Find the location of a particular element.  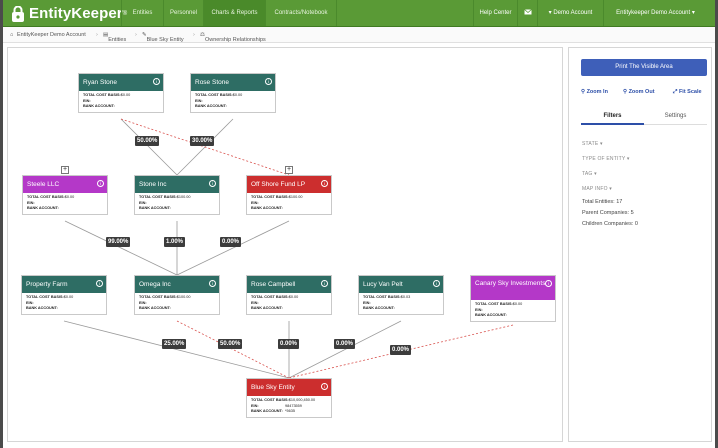

nav-charts-reports: Charts & Reports is located at coordinates (234, 13).